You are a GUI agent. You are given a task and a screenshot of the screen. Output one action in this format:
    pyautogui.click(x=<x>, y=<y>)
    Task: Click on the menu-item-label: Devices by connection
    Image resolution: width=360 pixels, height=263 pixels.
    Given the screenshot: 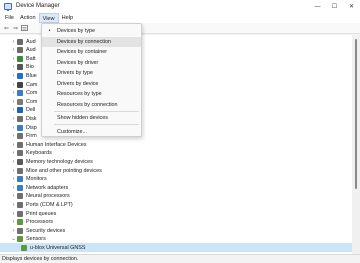 What is the action you would take?
    pyautogui.click(x=84, y=41)
    